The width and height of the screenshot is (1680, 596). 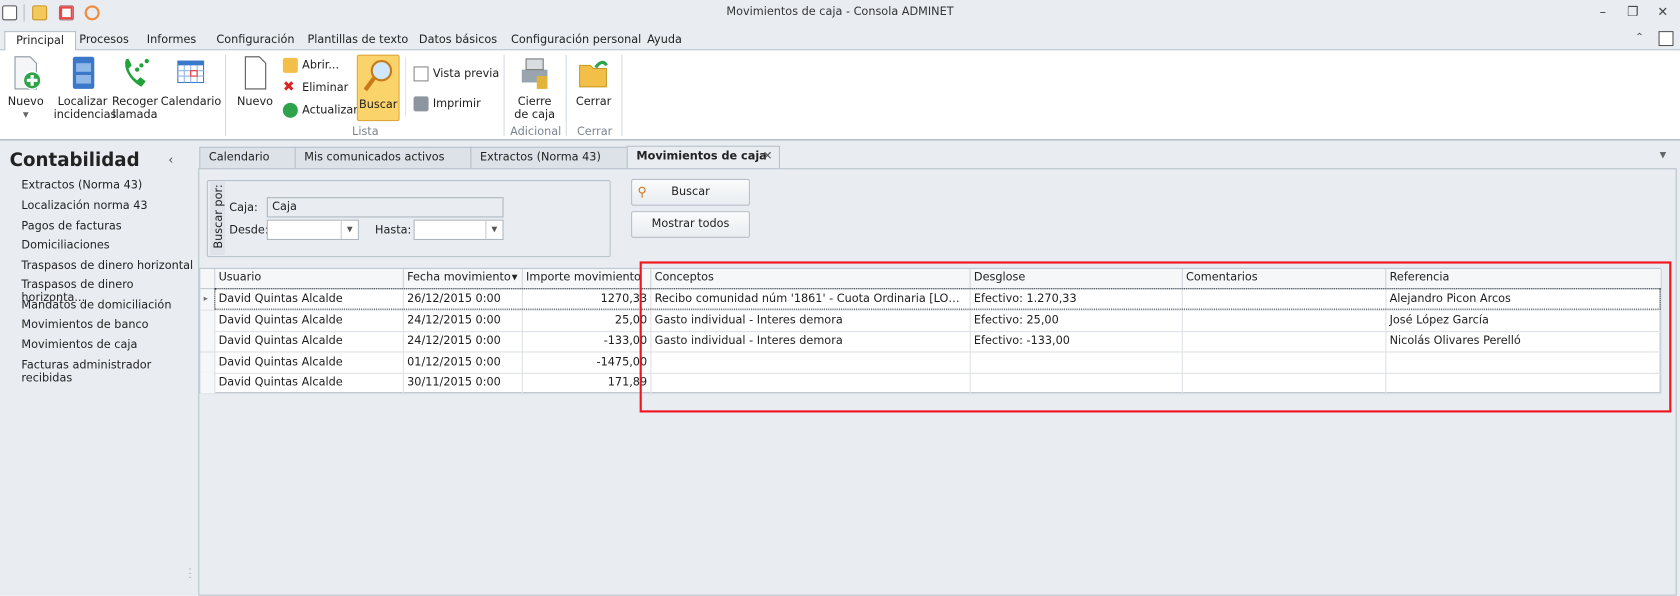 What do you see at coordinates (1076, 342) in the screenshot?
I see `cell-desglose: Efectivo: -133,00` at bounding box center [1076, 342].